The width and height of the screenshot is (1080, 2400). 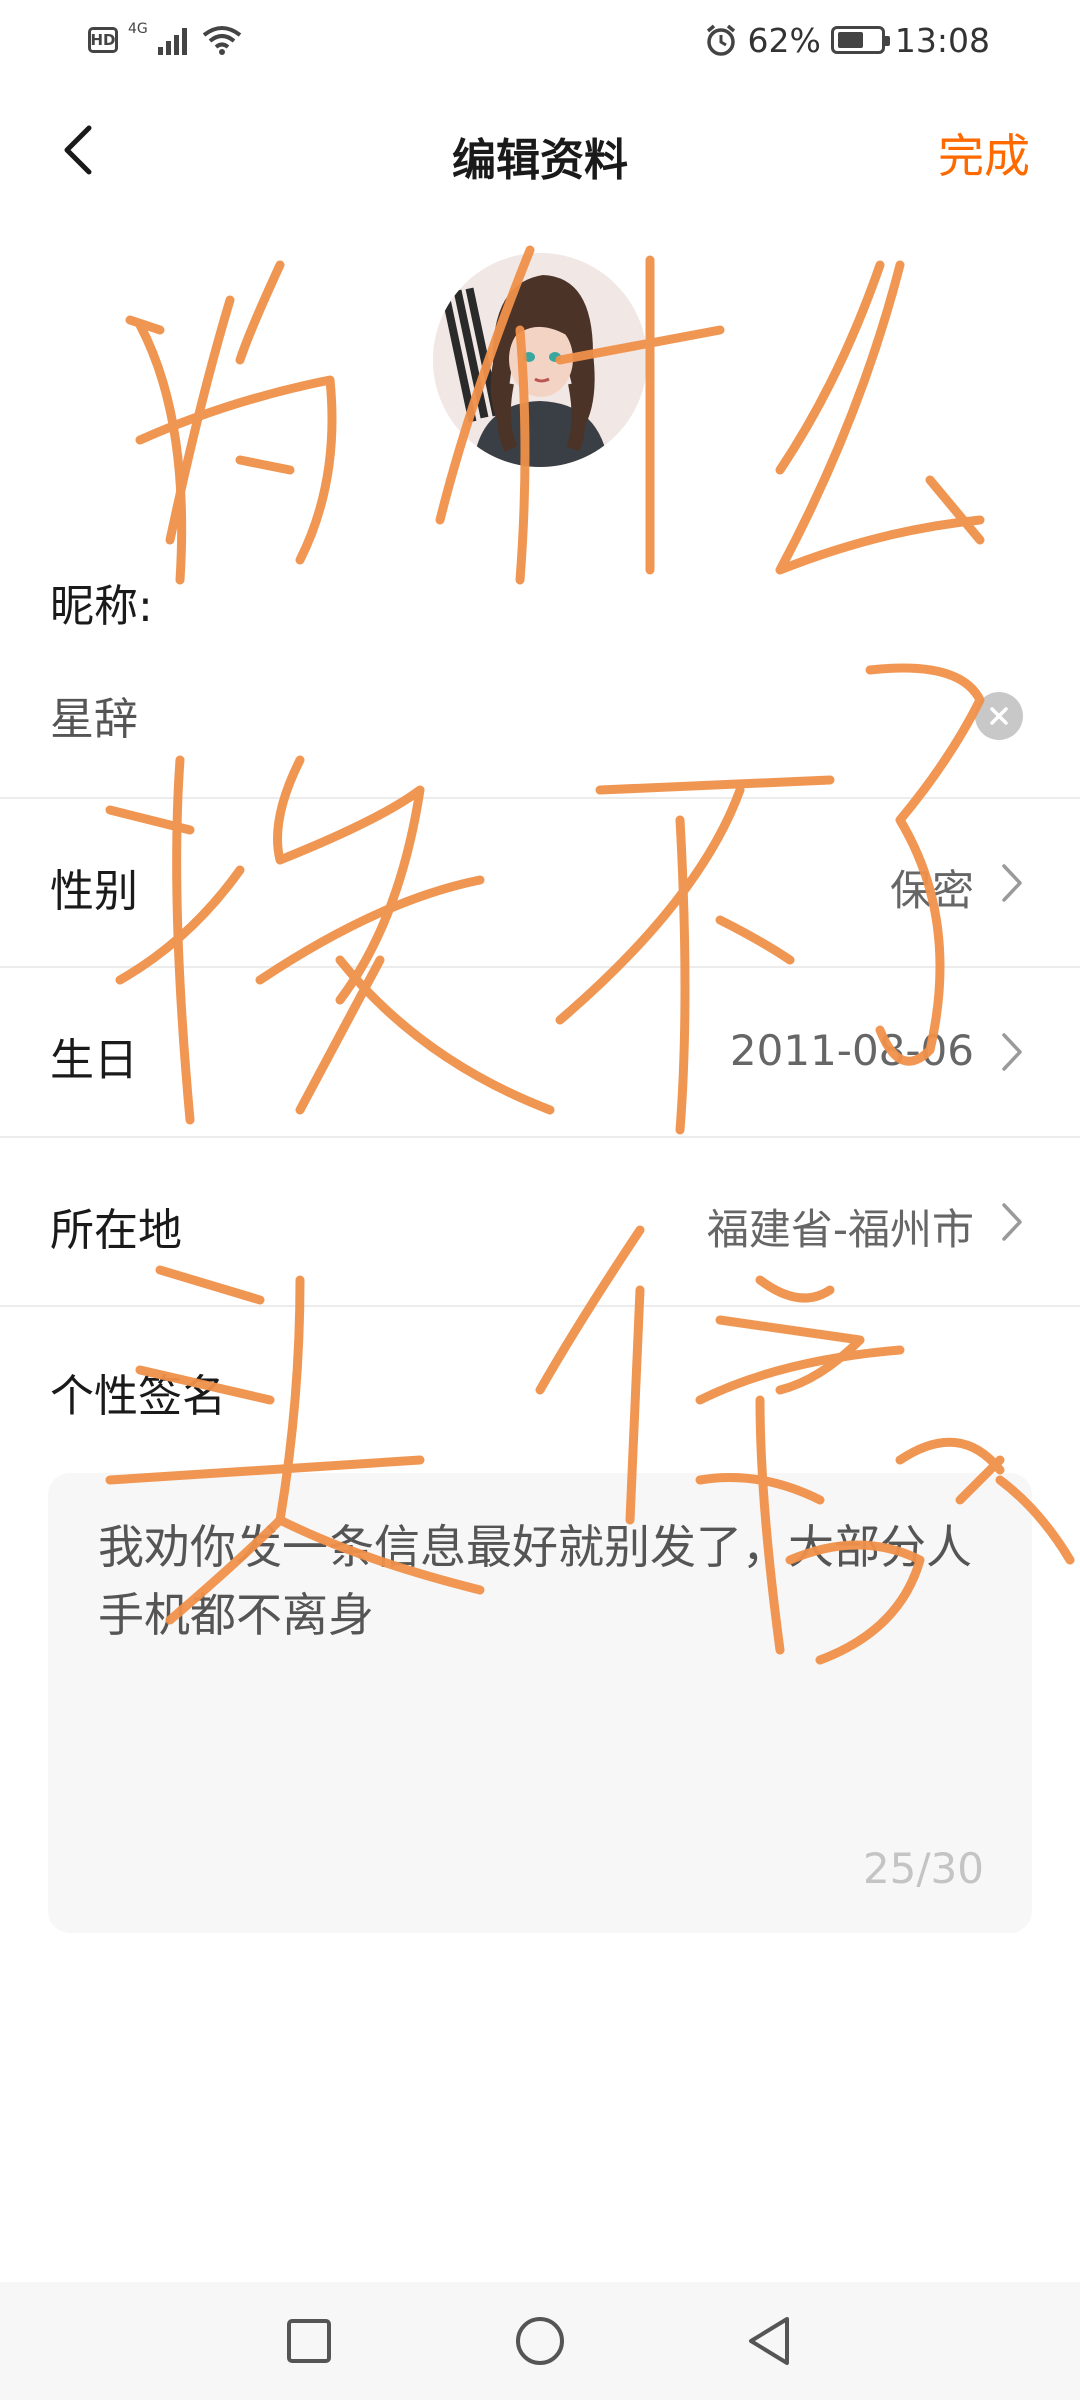 I want to click on circle-icon, so click(x=540, y=2341).